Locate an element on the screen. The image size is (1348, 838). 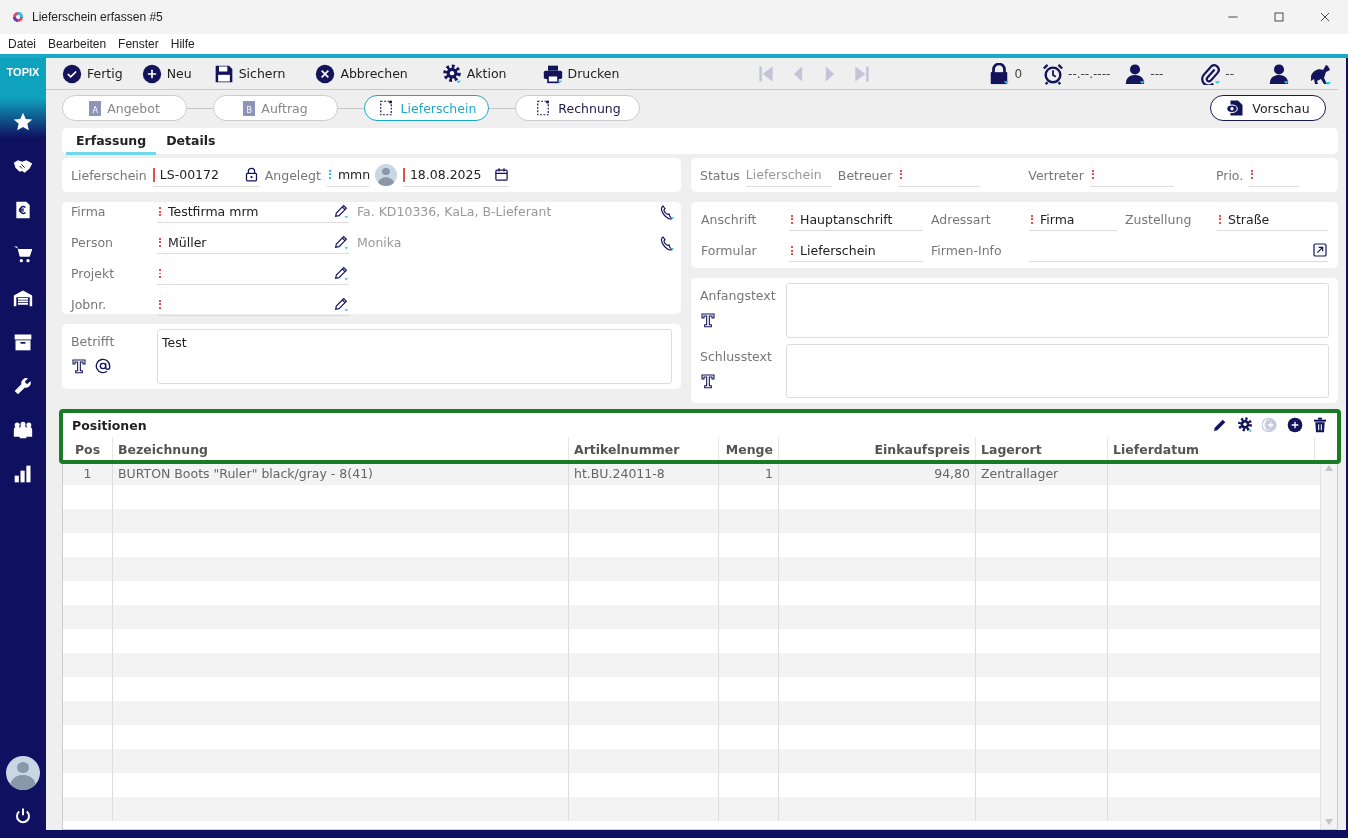
input-field: Straße is located at coordinates (1272, 219).